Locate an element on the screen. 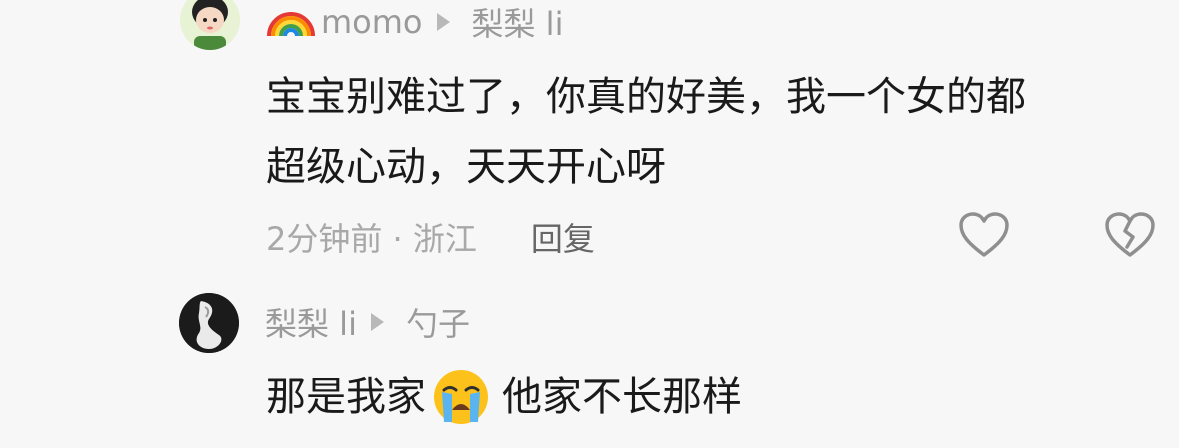 This screenshot has height=448, width=1179. comment-text-line: 超级心动，天天开心呀 is located at coordinates (466, 167).